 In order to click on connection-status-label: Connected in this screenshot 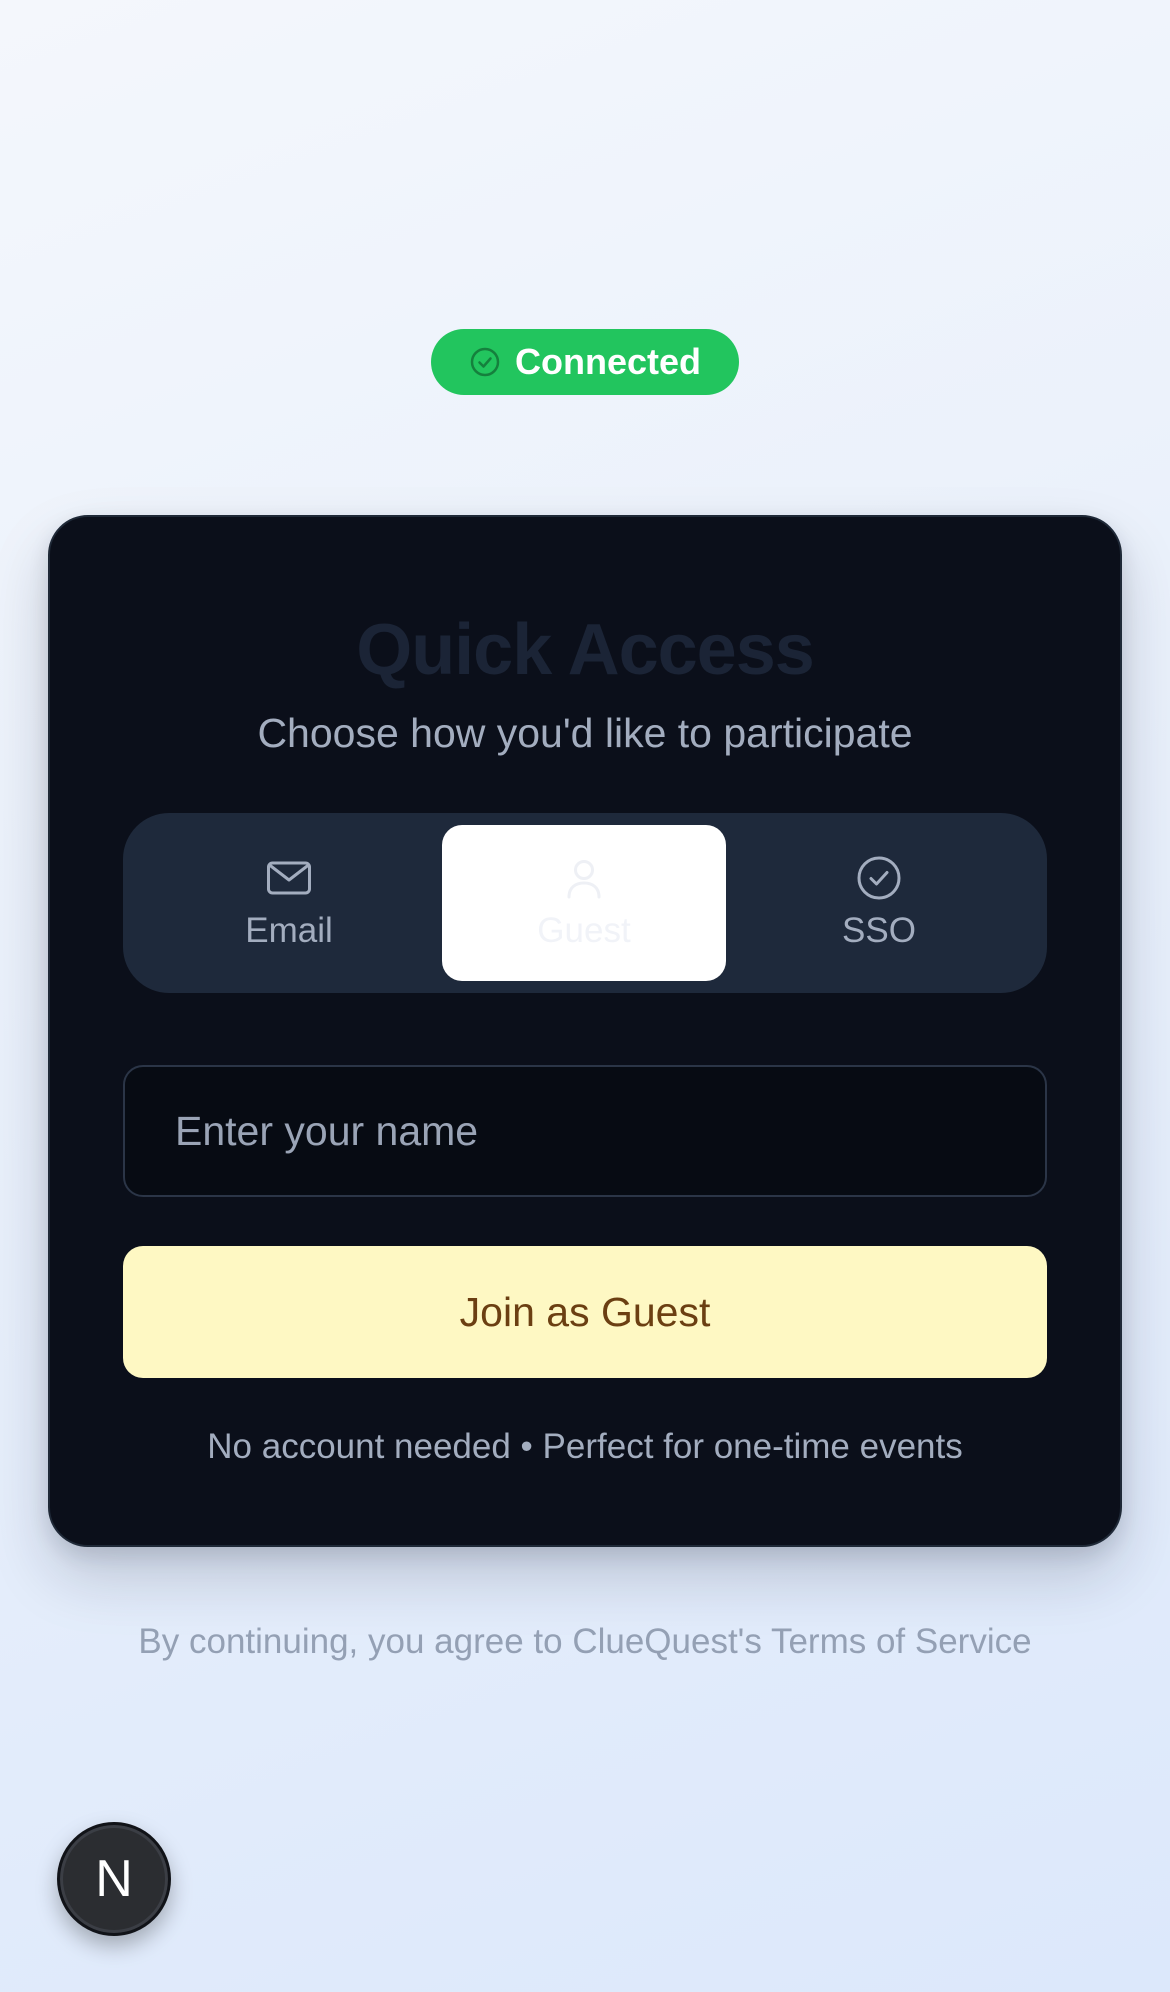, I will do `click(607, 361)`.